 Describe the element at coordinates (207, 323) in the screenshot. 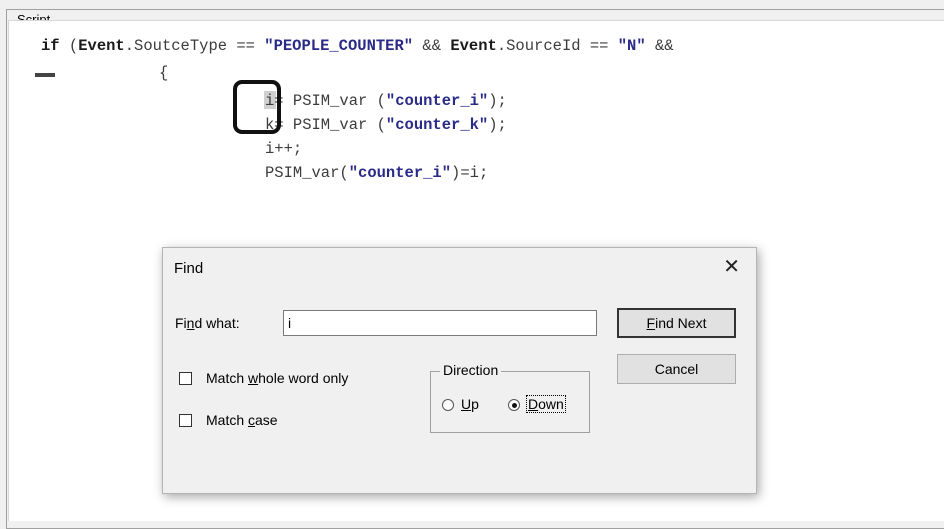

I see `find-what-label: Find what:` at that location.